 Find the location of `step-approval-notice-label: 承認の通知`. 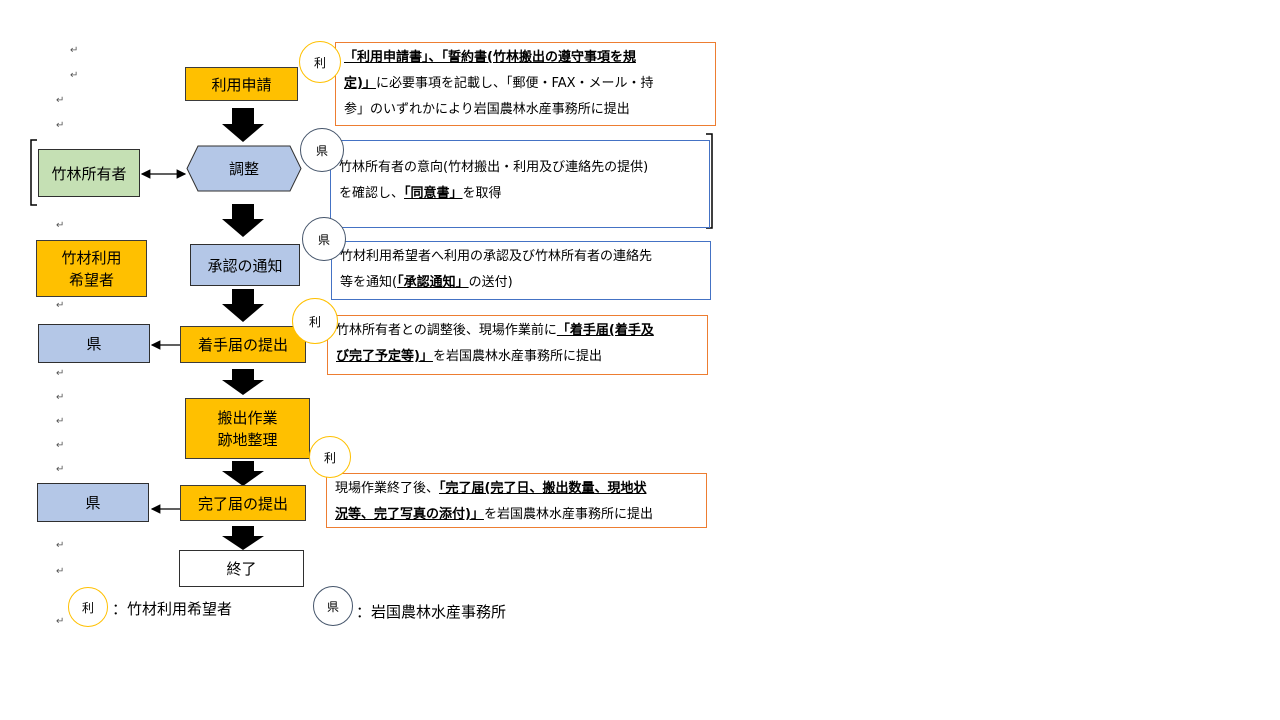

step-approval-notice-label: 承認の通知 is located at coordinates (245, 265).